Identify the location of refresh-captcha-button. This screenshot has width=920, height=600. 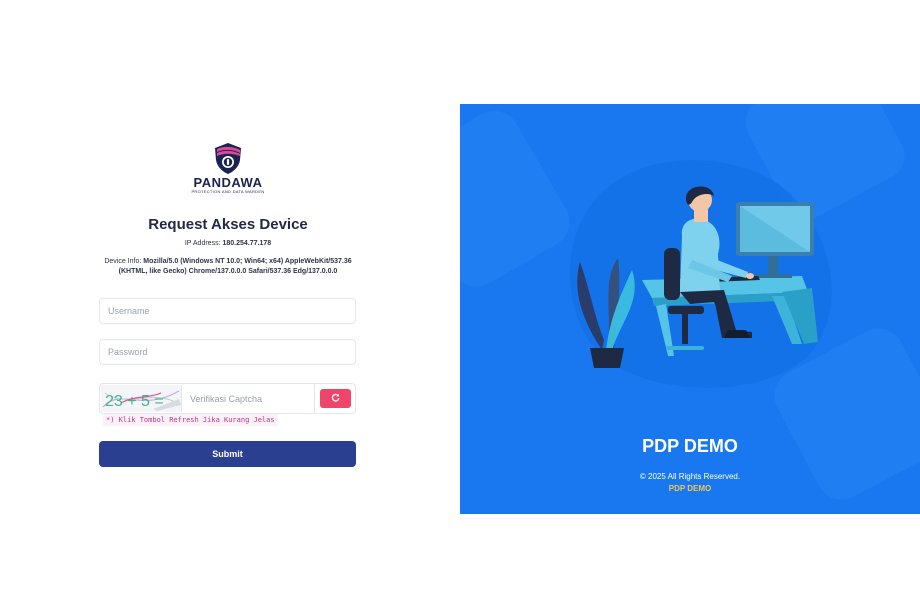
(335, 398).